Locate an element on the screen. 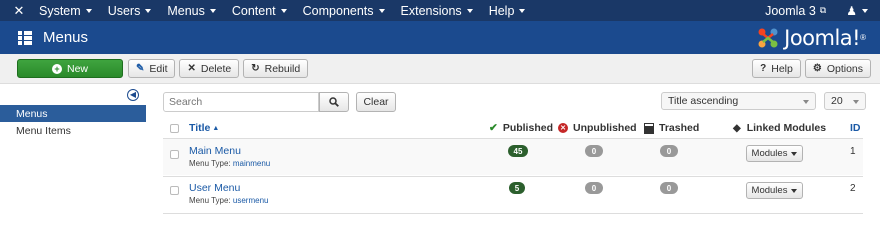  brand-name: Joomla! is located at coordinates (822, 37).